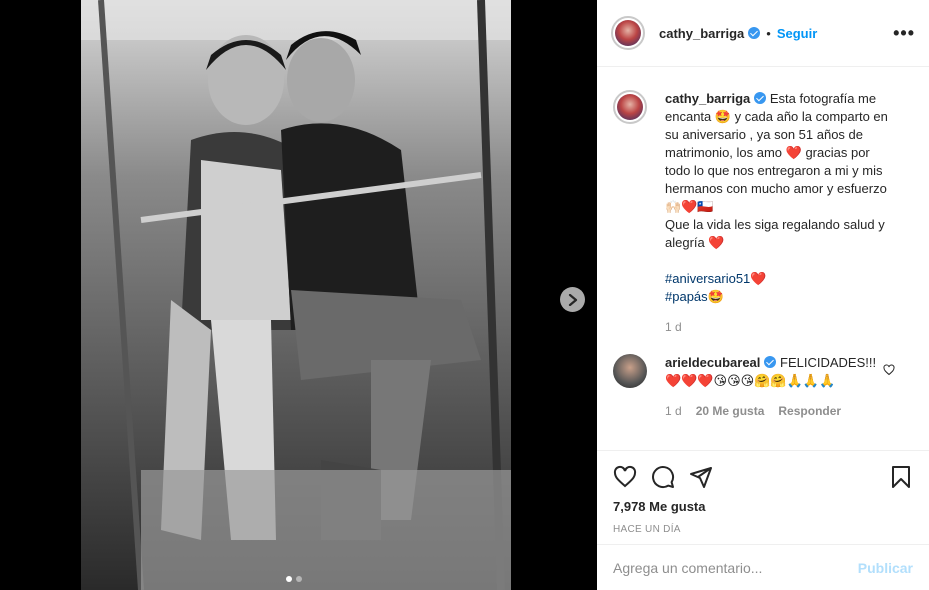  I want to click on like-comment-heart-icon, so click(889, 370).